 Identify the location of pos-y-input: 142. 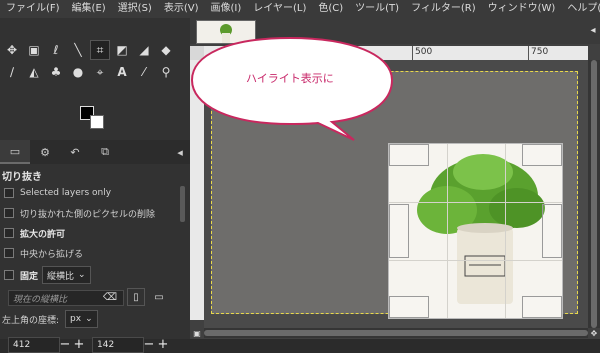
(118, 345).